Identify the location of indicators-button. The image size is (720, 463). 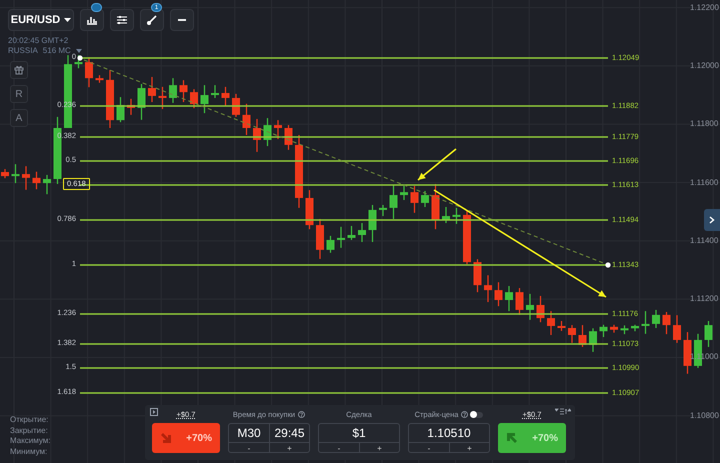
(92, 20).